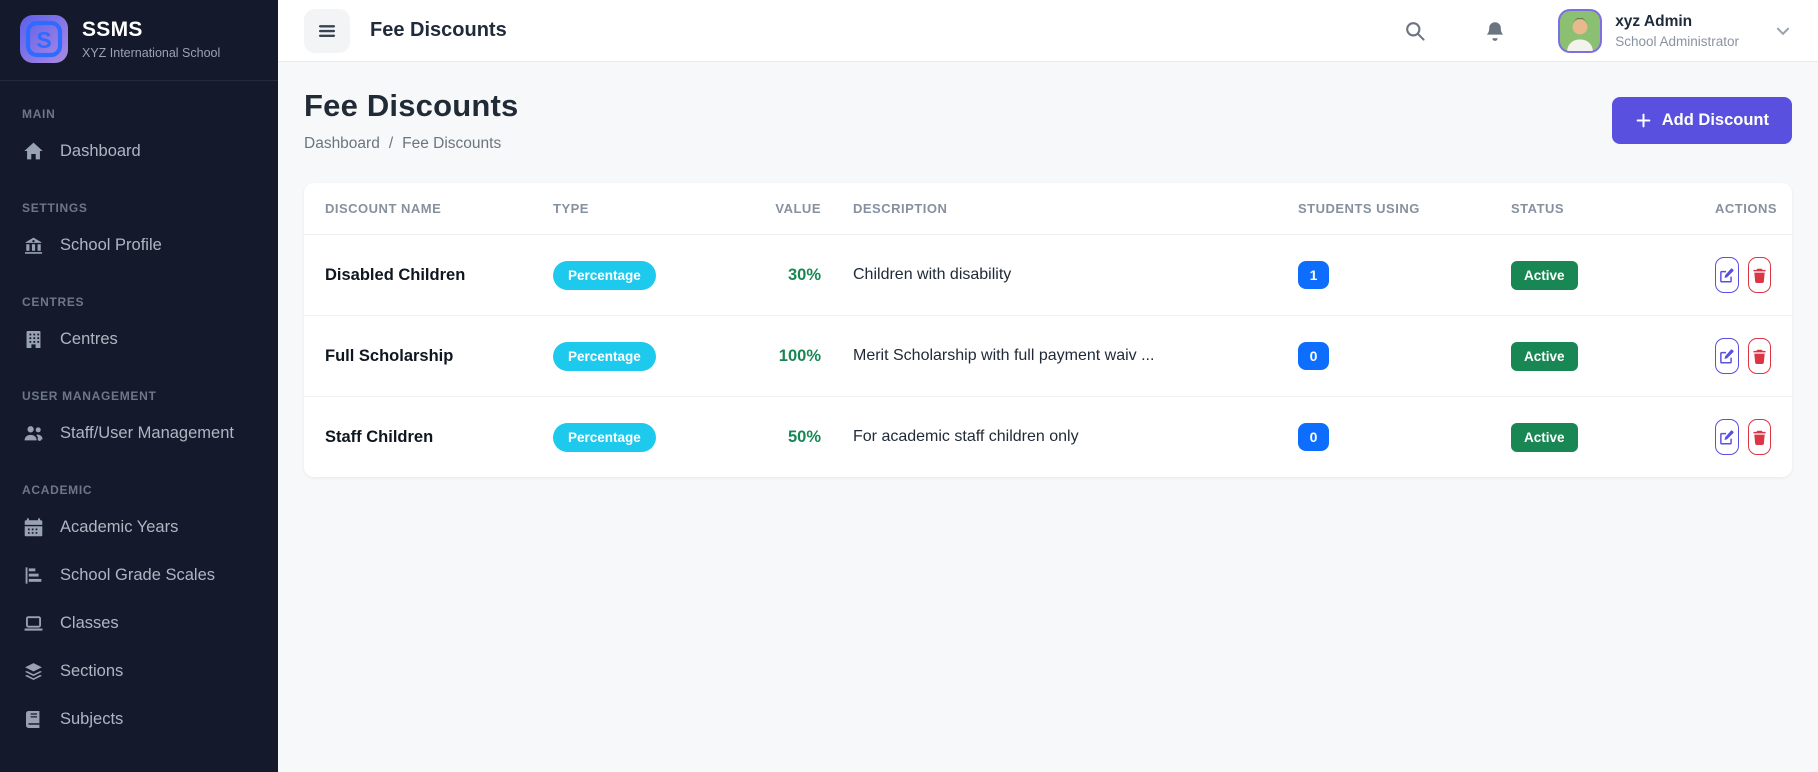 The image size is (1818, 772). I want to click on sidebar-toggle-button, so click(327, 30).